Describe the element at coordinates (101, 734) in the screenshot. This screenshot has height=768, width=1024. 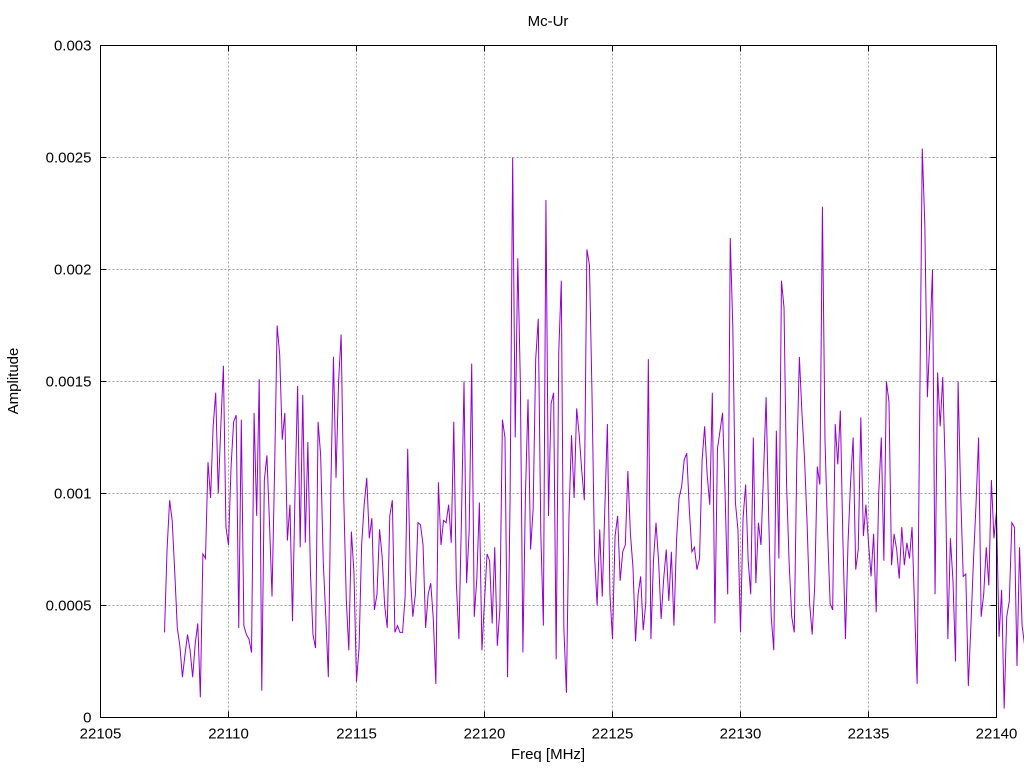
I see `x-tick-label: 22105` at that location.